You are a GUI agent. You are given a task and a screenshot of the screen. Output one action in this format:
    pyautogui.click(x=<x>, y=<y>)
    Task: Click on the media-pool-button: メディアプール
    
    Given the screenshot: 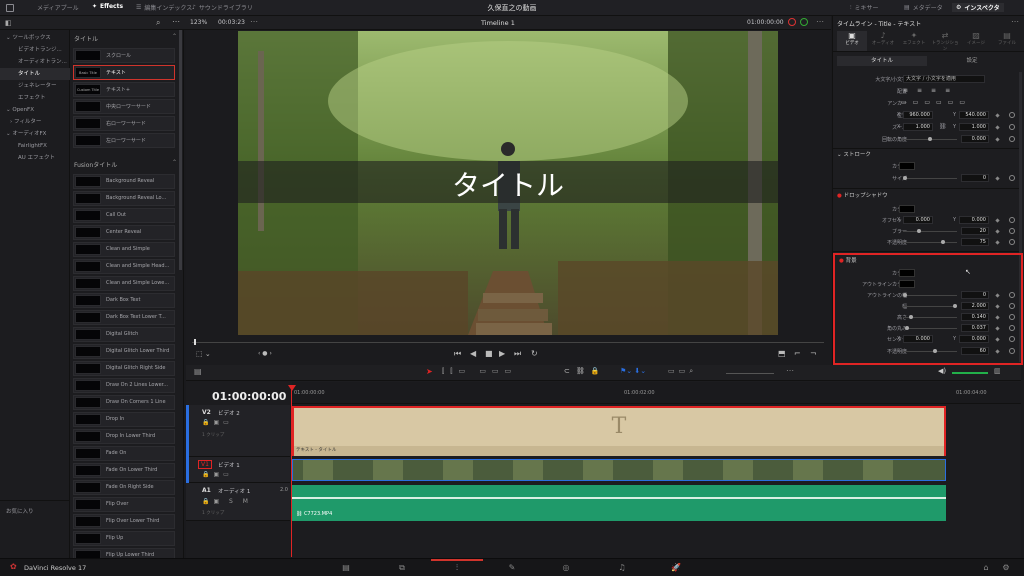 What is the action you would take?
    pyautogui.click(x=42, y=7)
    